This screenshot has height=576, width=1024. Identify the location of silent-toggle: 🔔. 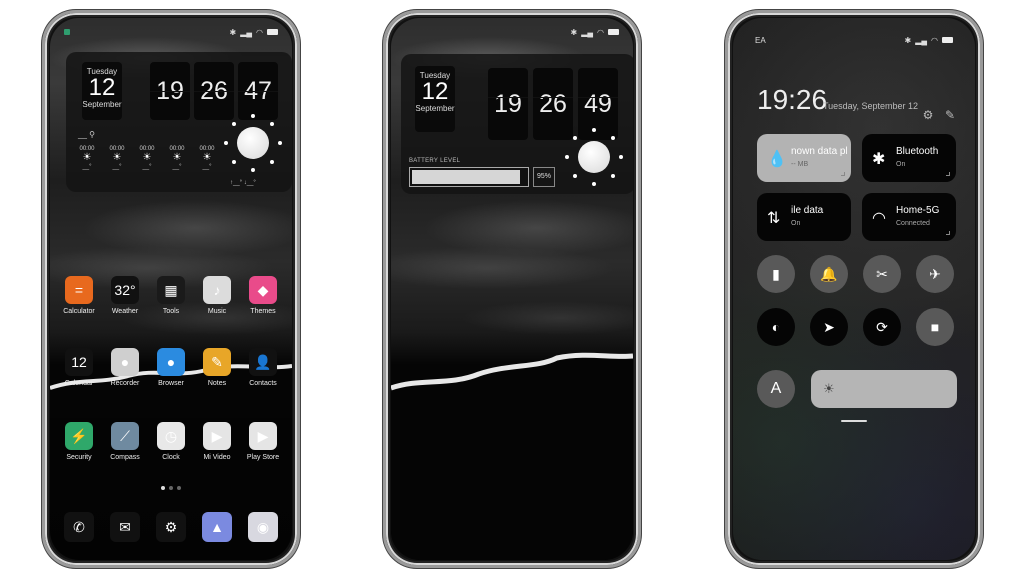
(829, 274).